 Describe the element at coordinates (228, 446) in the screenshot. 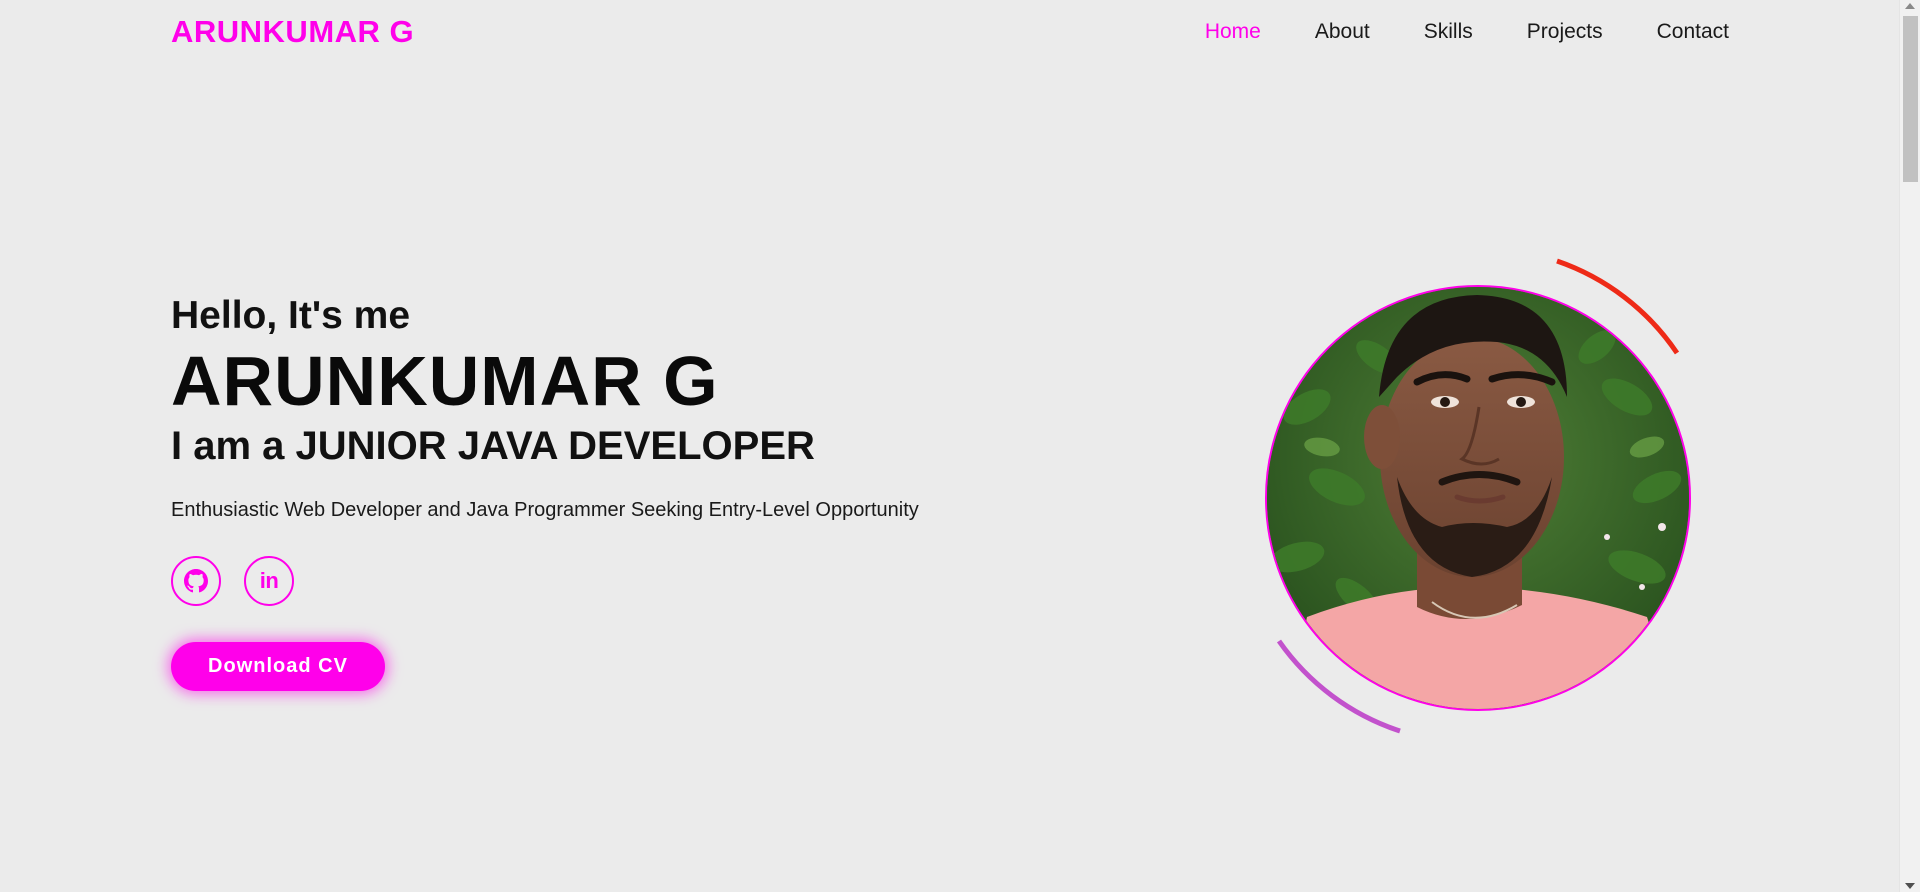

I see `hero-role-prefix: I am a` at that location.